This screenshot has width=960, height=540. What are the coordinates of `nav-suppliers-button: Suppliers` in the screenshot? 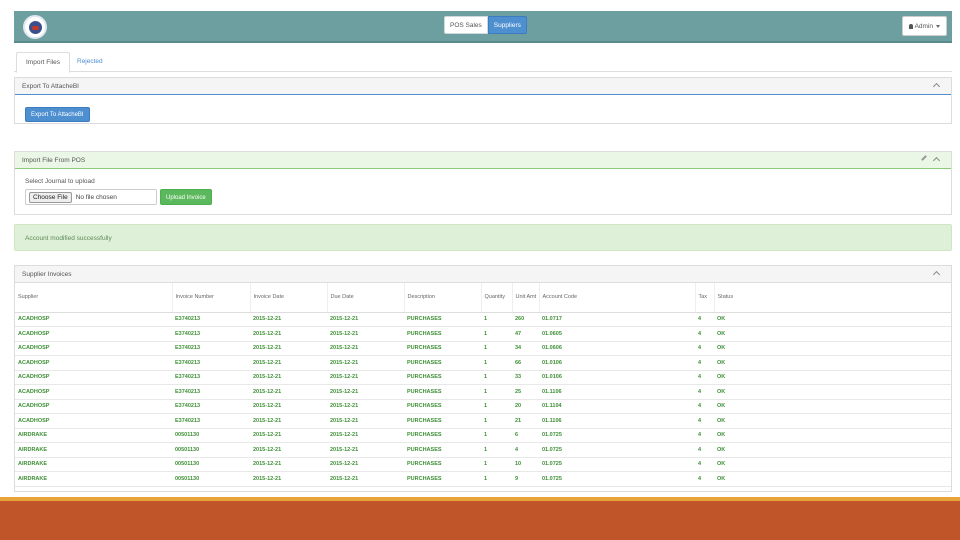 It's located at (507, 25).